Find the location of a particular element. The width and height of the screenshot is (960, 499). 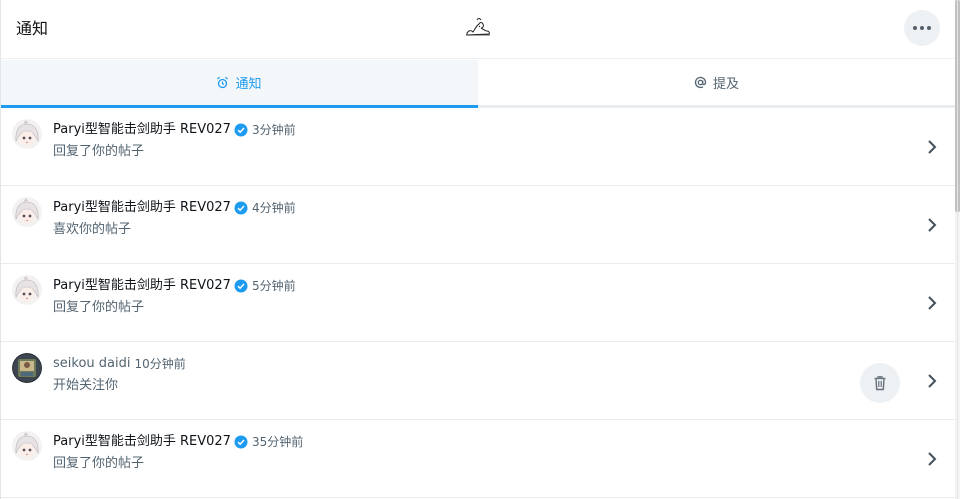

notification-header: Paryi型智能击剑助手 REV027 5分钟前 is located at coordinates (174, 286).